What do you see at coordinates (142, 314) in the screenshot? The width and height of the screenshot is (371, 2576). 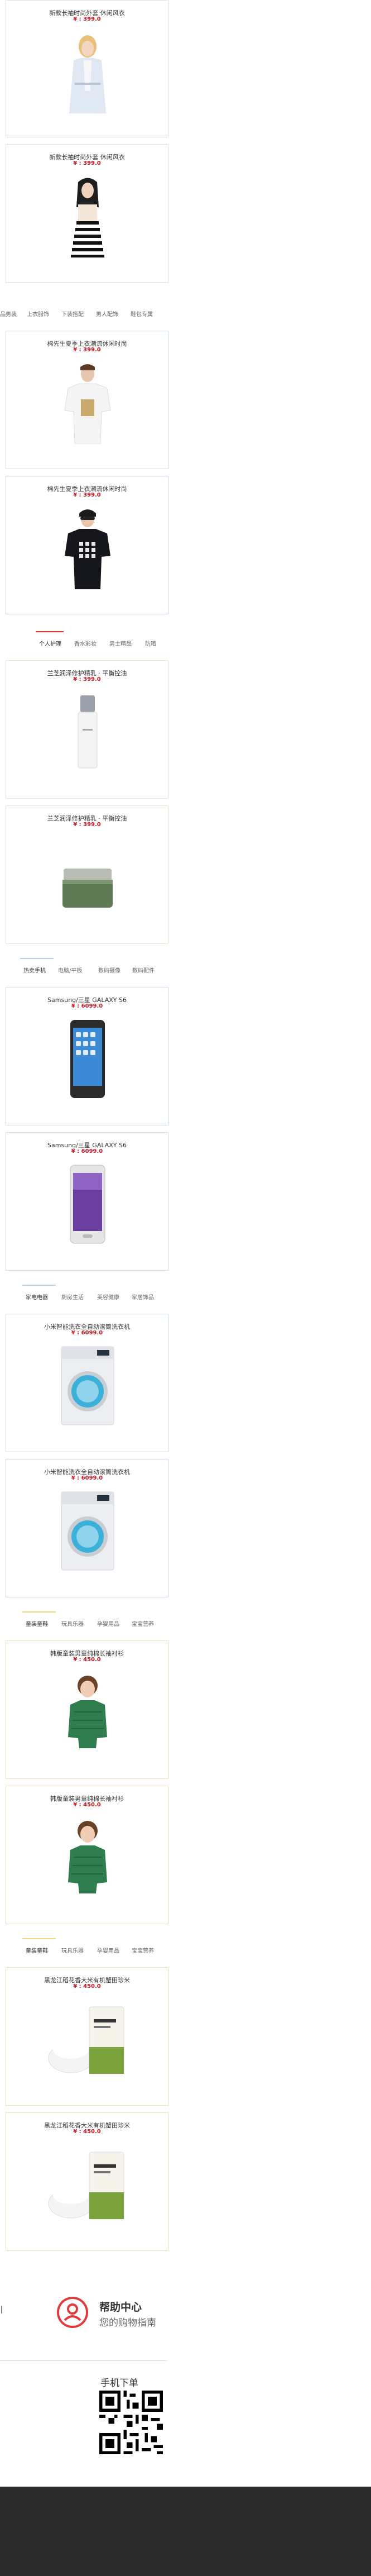 I see `tab-shoes-bags: 鞋包专属` at bounding box center [142, 314].